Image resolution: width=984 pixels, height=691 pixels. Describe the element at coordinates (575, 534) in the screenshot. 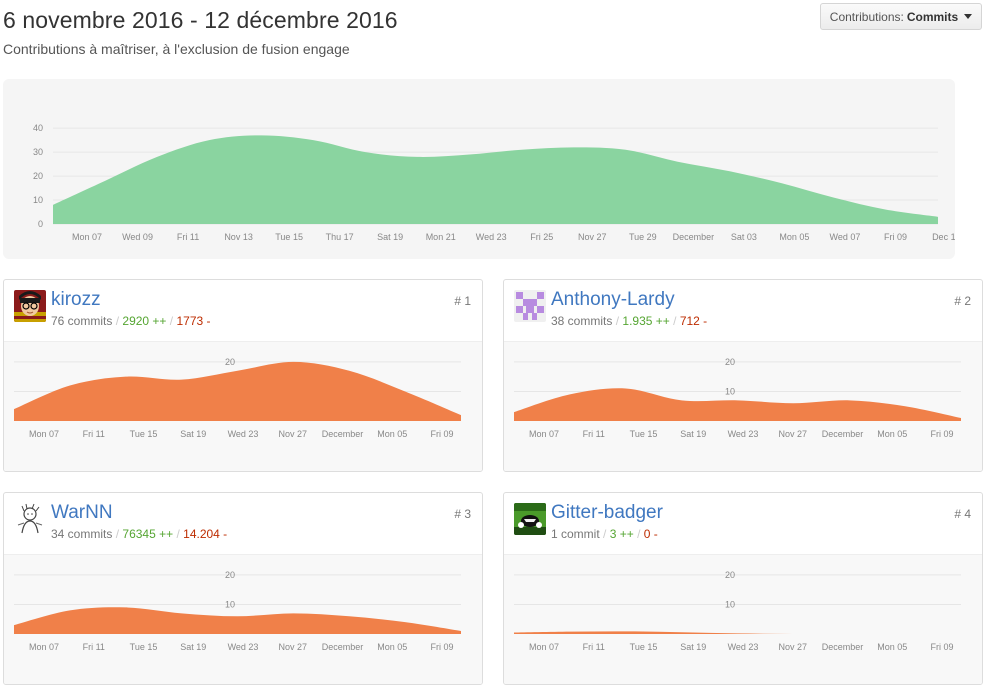

I see `commit-count: 1 commit` at that location.